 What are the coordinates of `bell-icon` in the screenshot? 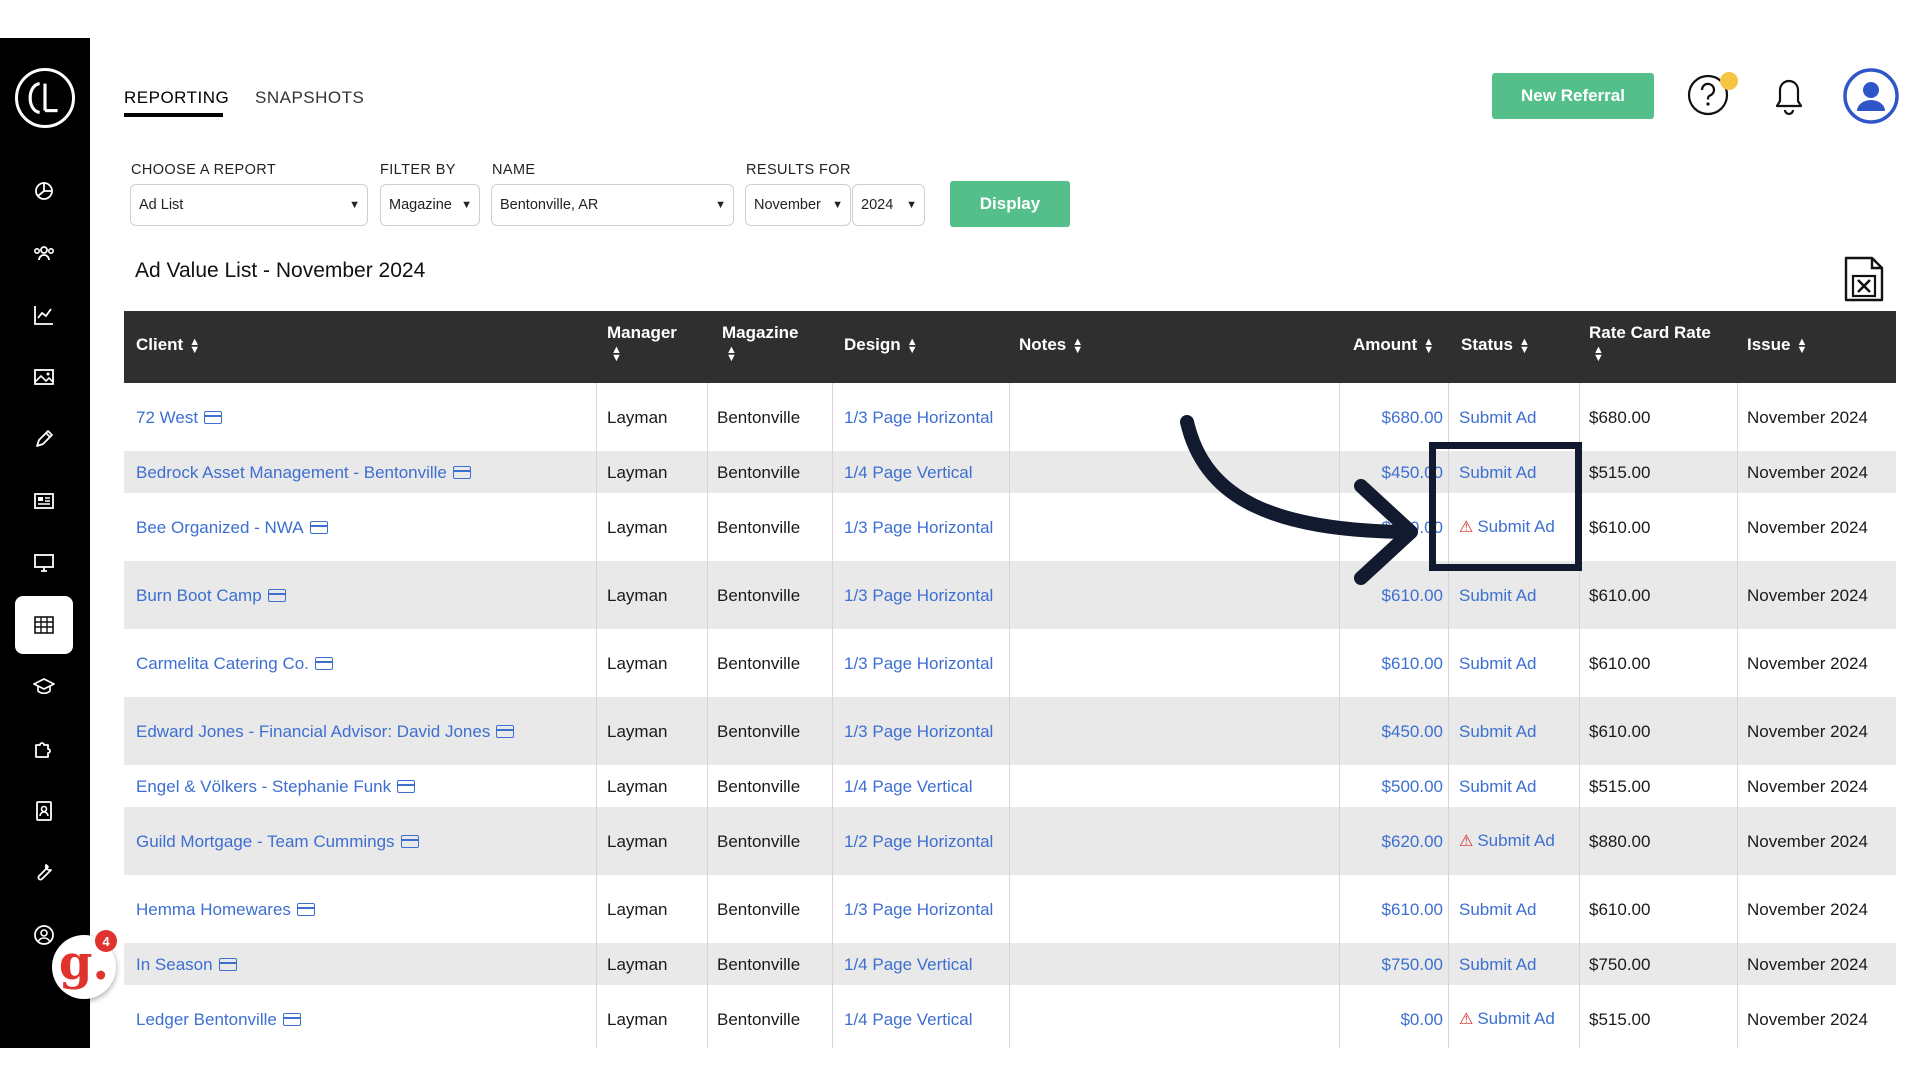 It's located at (1789, 94).